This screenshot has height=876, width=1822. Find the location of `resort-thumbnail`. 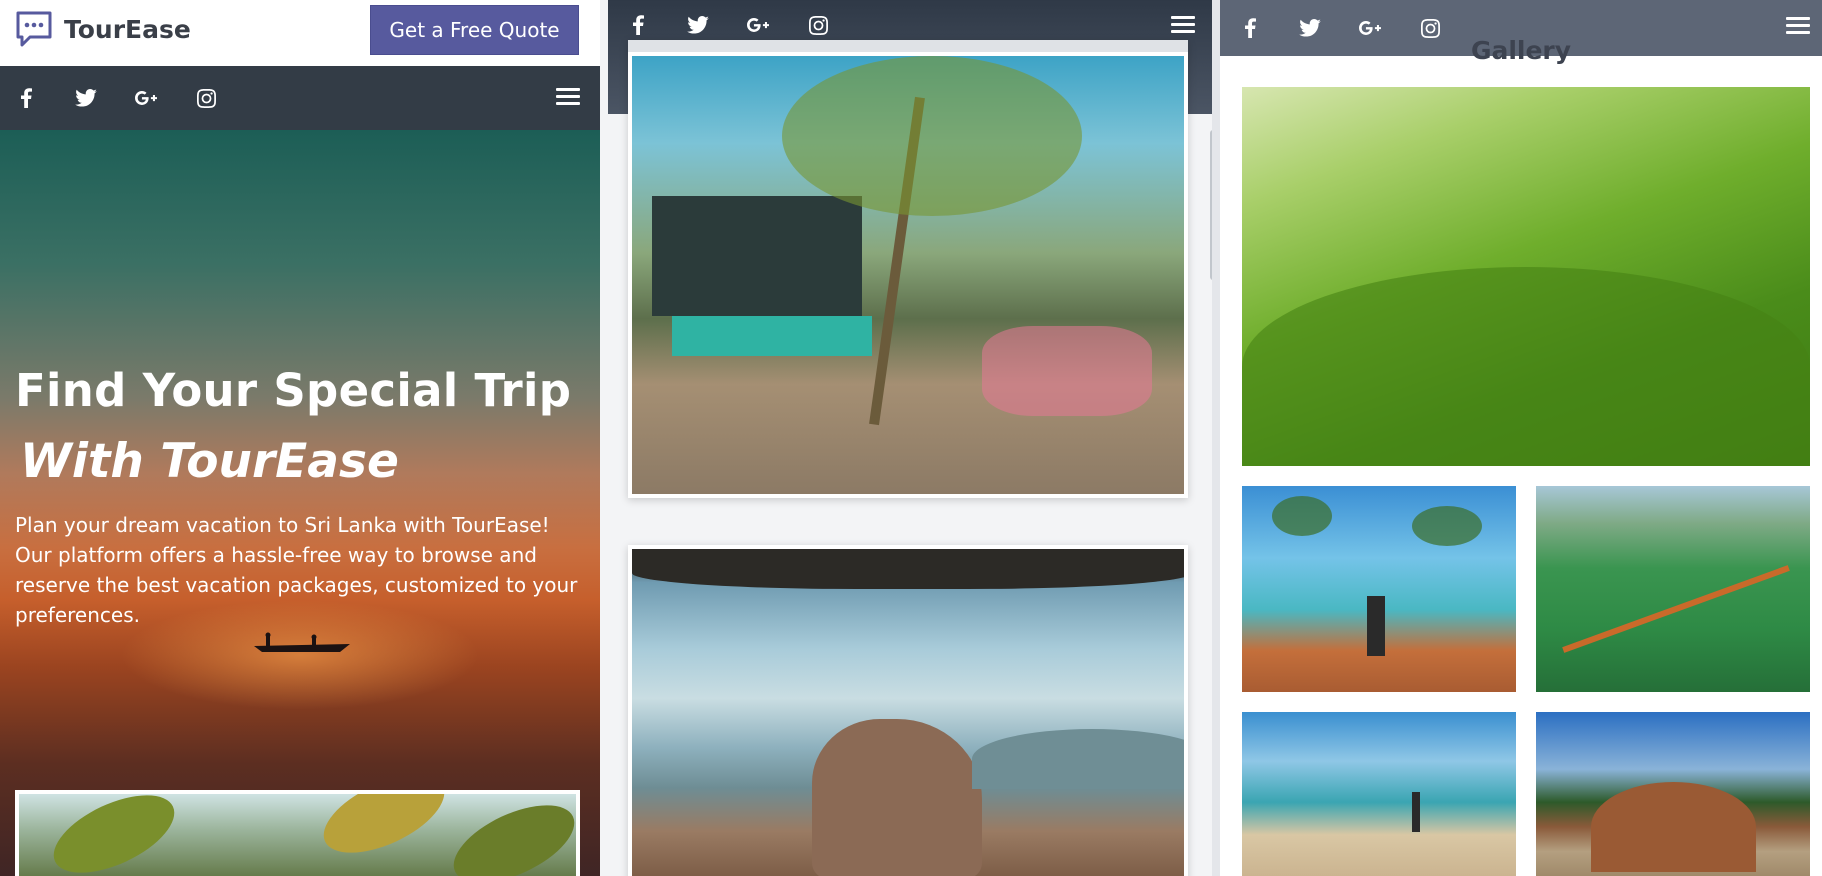

resort-thumbnail is located at coordinates (297, 833).